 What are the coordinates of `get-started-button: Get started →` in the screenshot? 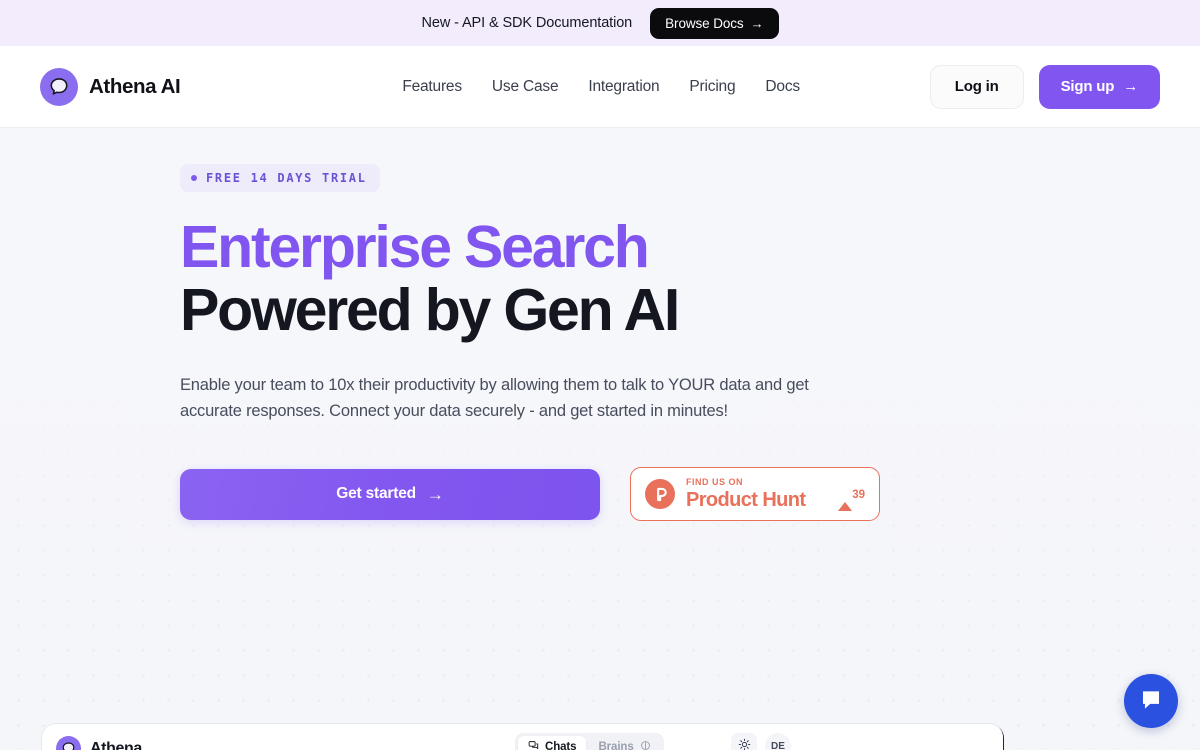 It's located at (390, 494).